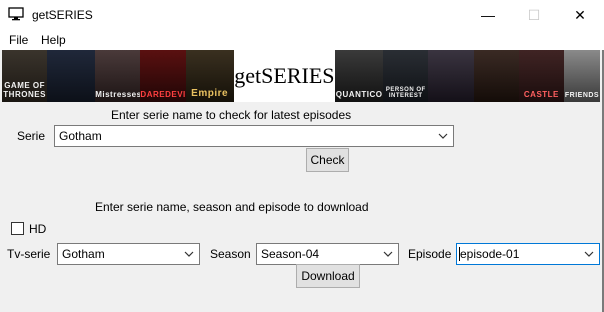  I want to click on poster-game-of-thrones: GAME OF THRONES, so click(25, 76).